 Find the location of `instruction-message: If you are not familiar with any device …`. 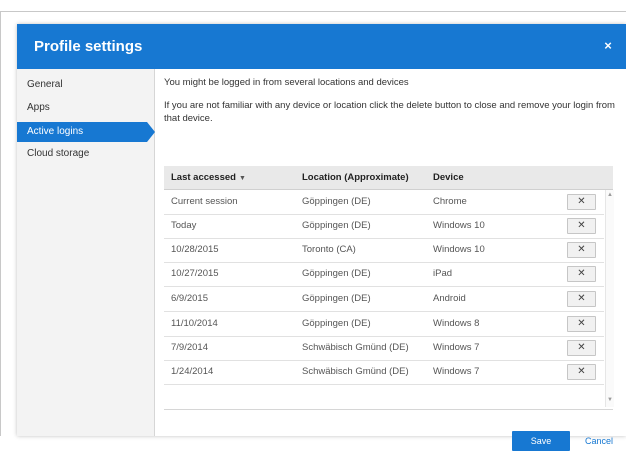

instruction-message: If you are not familiar with any device … is located at coordinates (389, 112).